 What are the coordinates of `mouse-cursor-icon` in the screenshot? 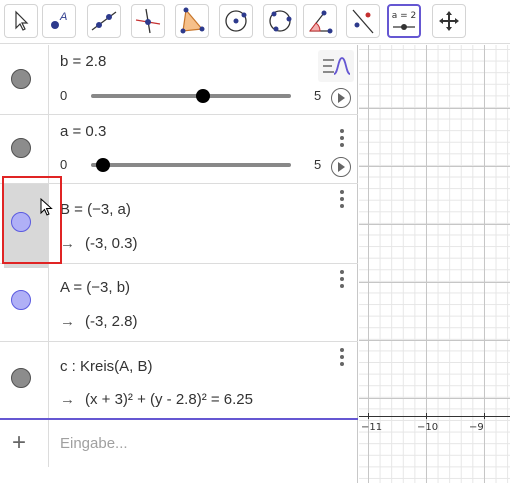 It's located at (46, 207).